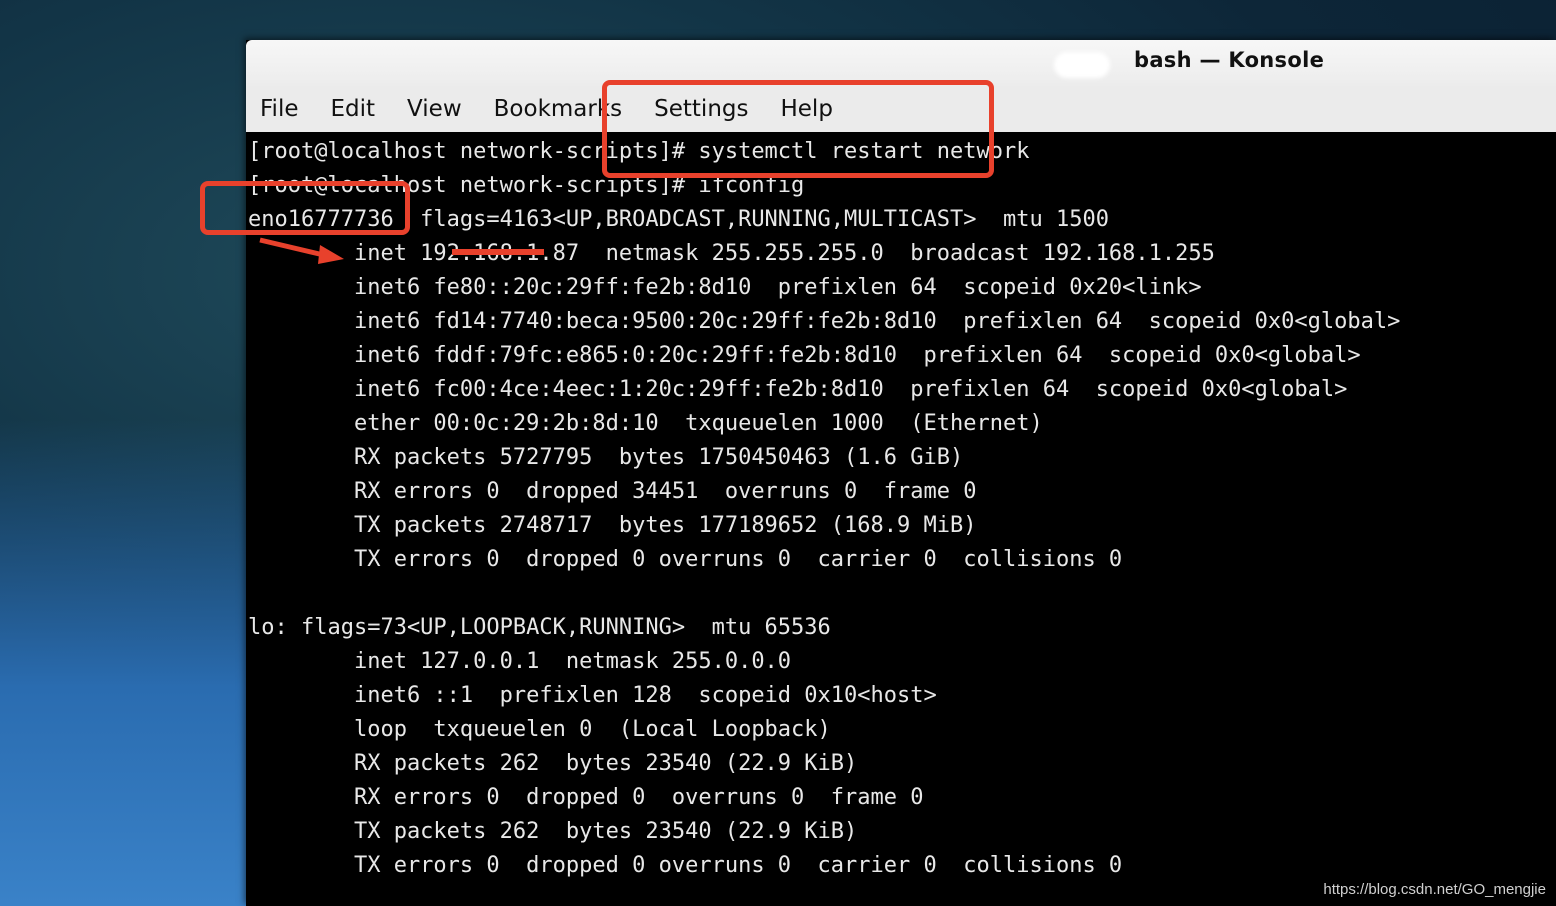 This screenshot has height=906, width=1556. Describe the element at coordinates (1434, 889) in the screenshot. I see `watermark-text: https://blog.csdn.net/GO_mengjie` at that location.